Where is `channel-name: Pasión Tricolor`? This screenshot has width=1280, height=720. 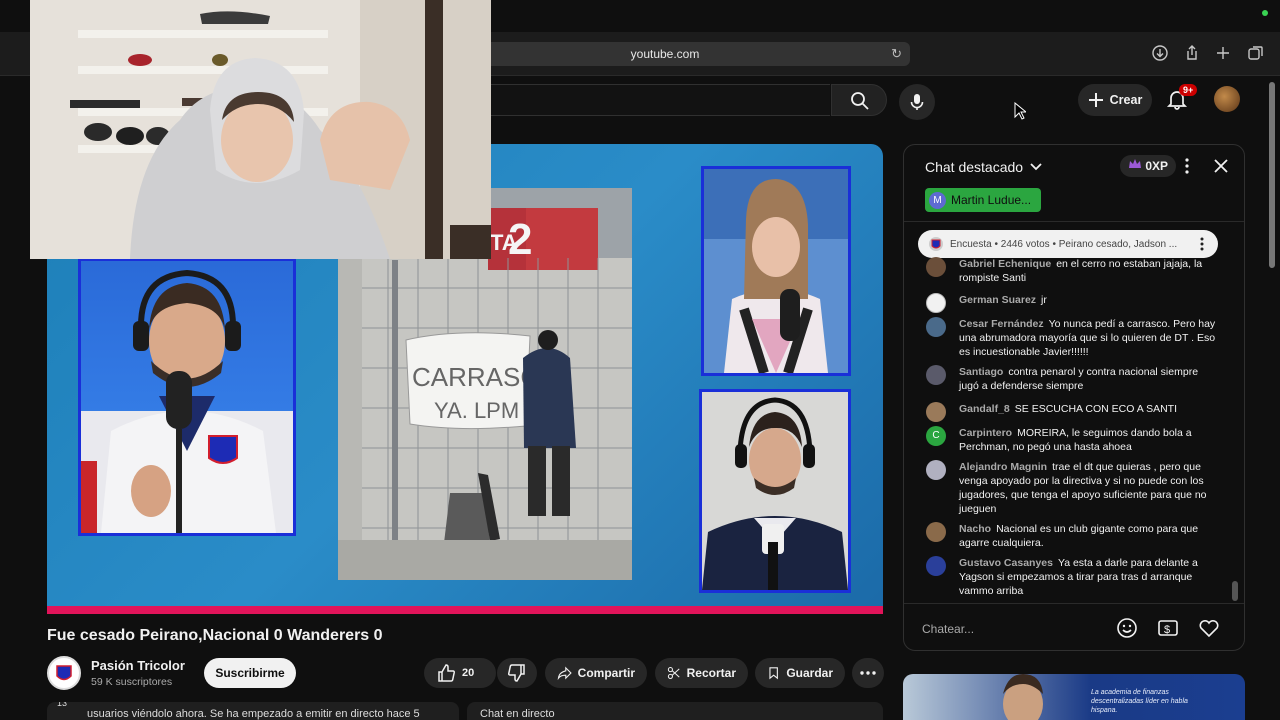 channel-name: Pasión Tricolor is located at coordinates (138, 665).